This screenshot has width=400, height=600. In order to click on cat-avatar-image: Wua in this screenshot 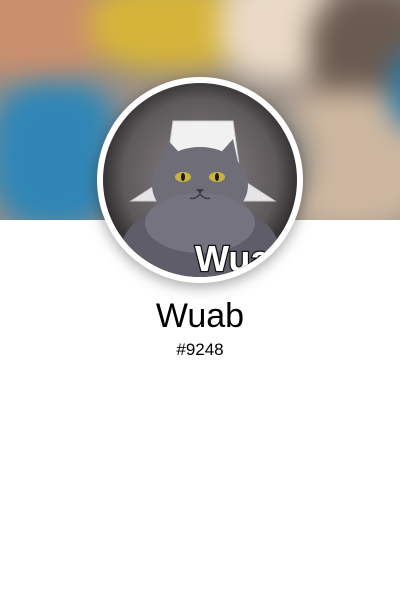, I will do `click(200, 198)`.